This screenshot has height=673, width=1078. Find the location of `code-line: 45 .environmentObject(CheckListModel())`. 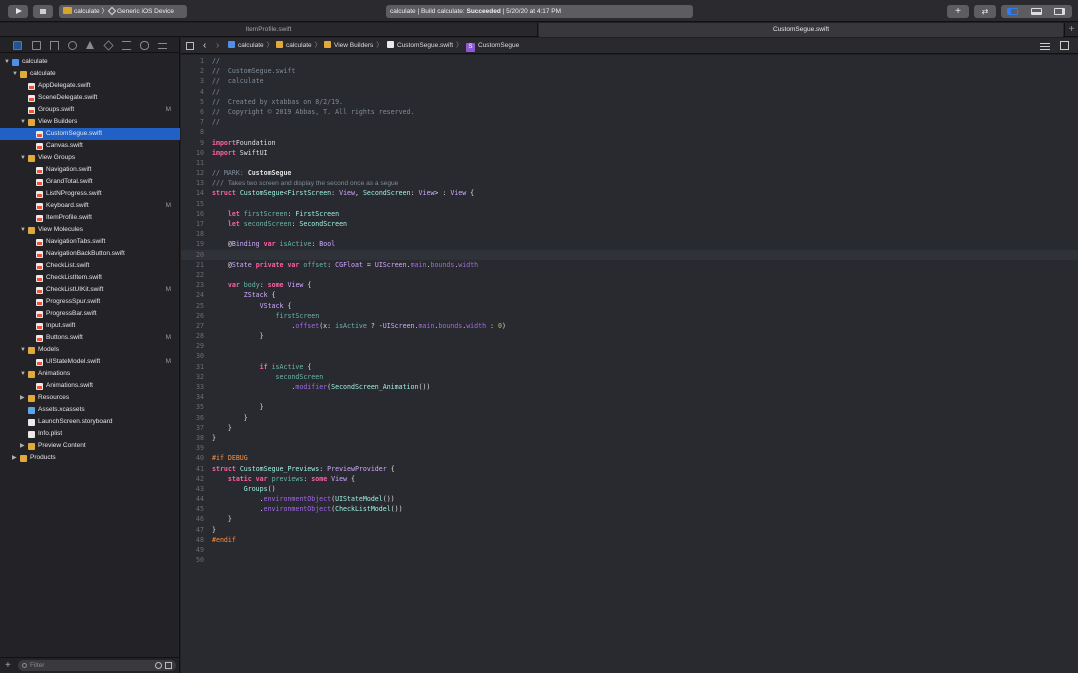

code-line: 45 .environmentObject(CheckListModel()) is located at coordinates (629, 509).